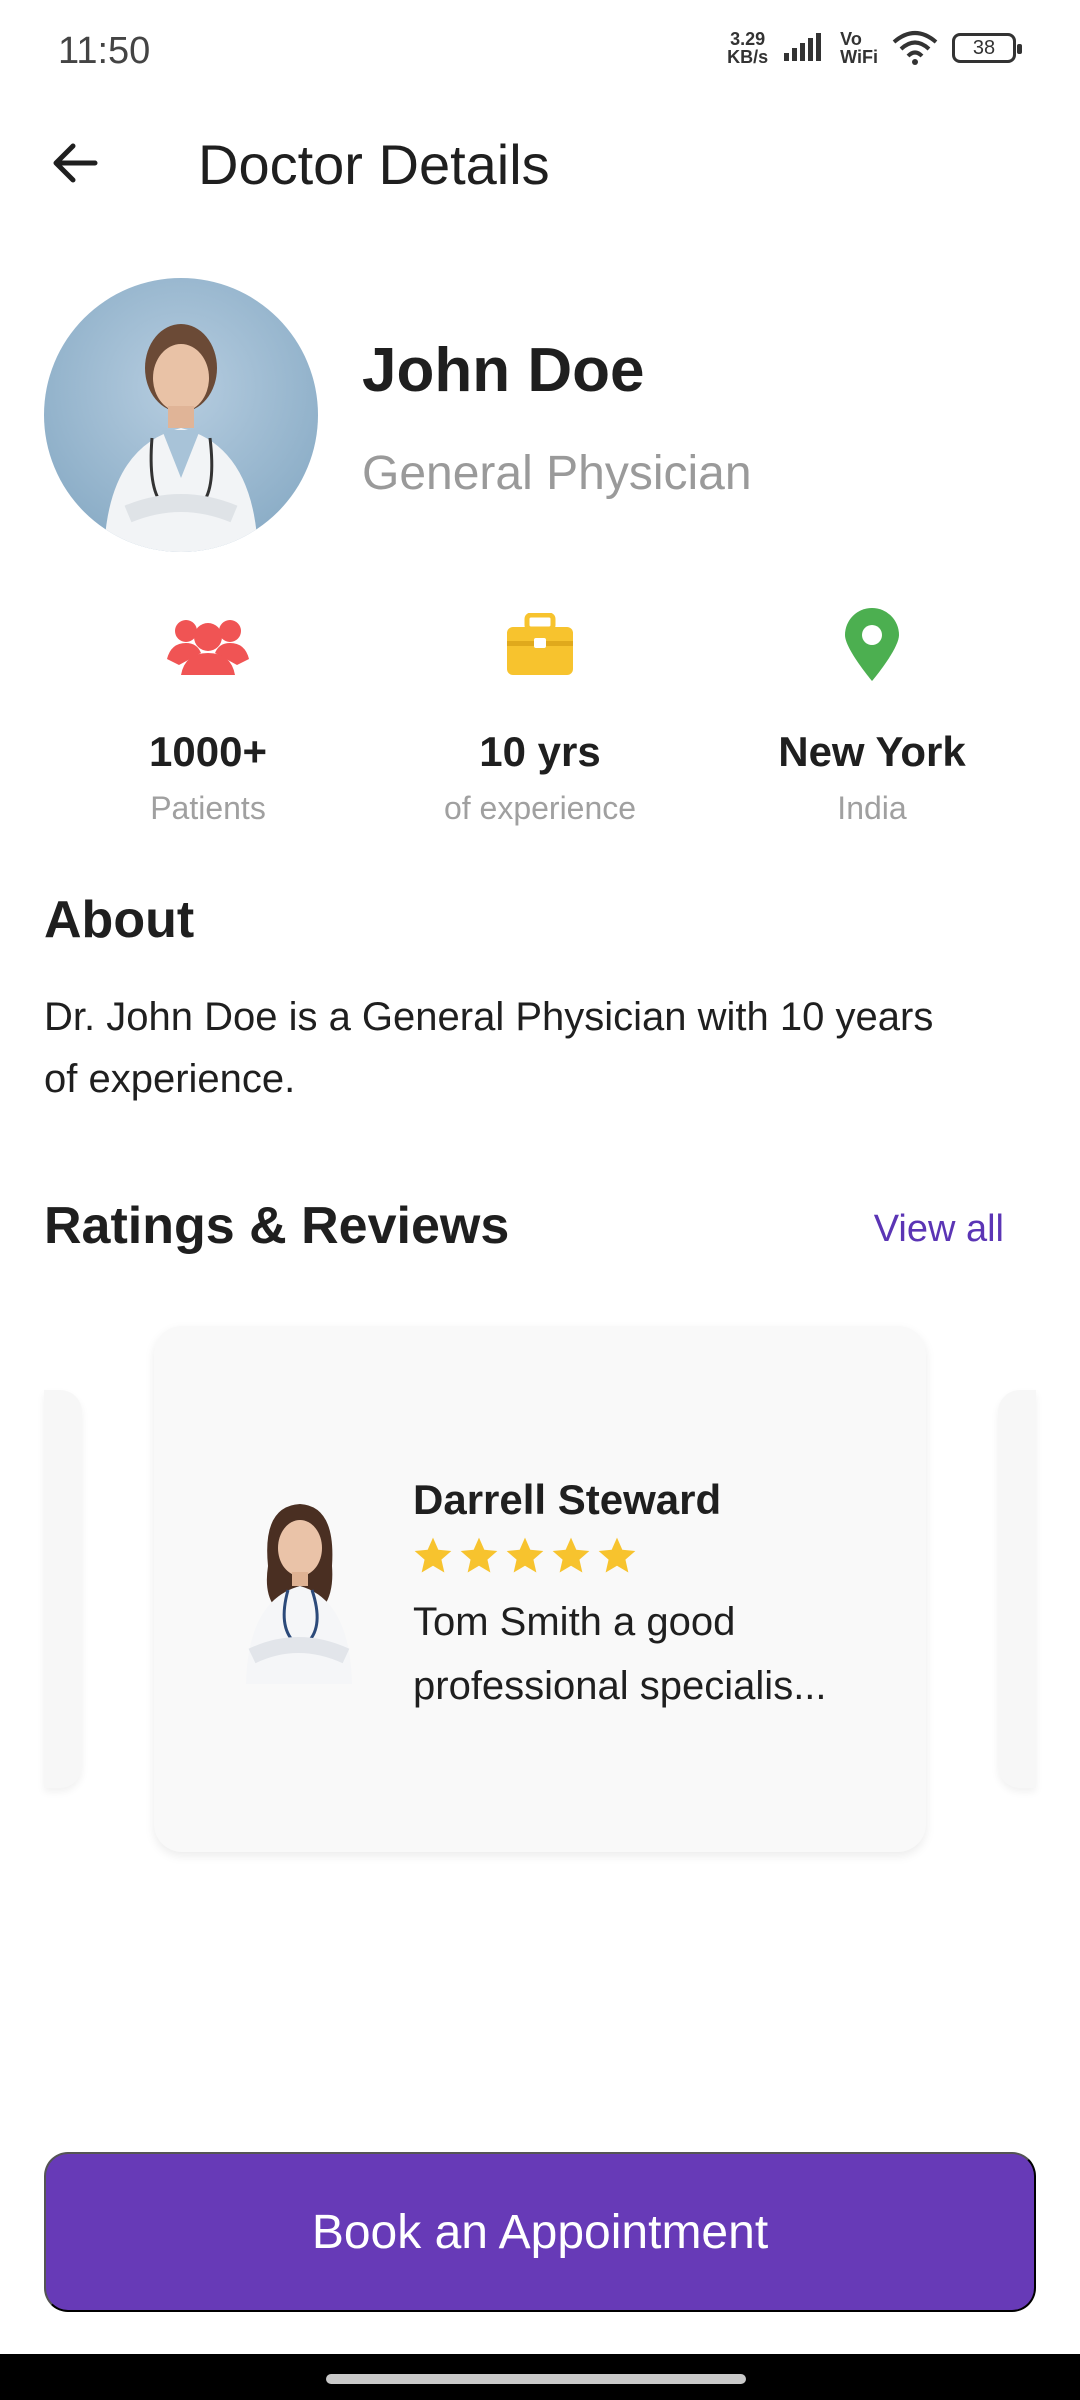  I want to click on doctor-name: John Doe, so click(503, 370).